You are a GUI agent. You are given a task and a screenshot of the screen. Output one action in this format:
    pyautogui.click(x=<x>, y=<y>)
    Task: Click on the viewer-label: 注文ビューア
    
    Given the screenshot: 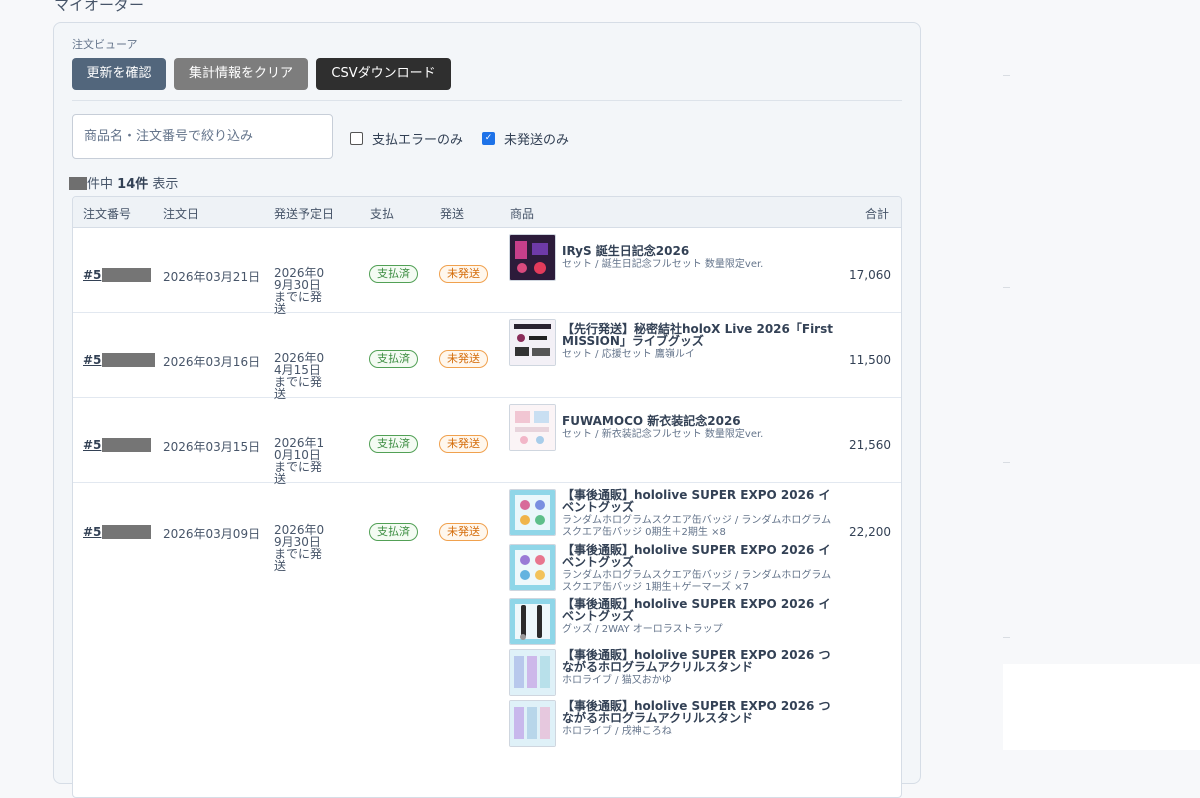 What is the action you would take?
    pyautogui.click(x=105, y=44)
    